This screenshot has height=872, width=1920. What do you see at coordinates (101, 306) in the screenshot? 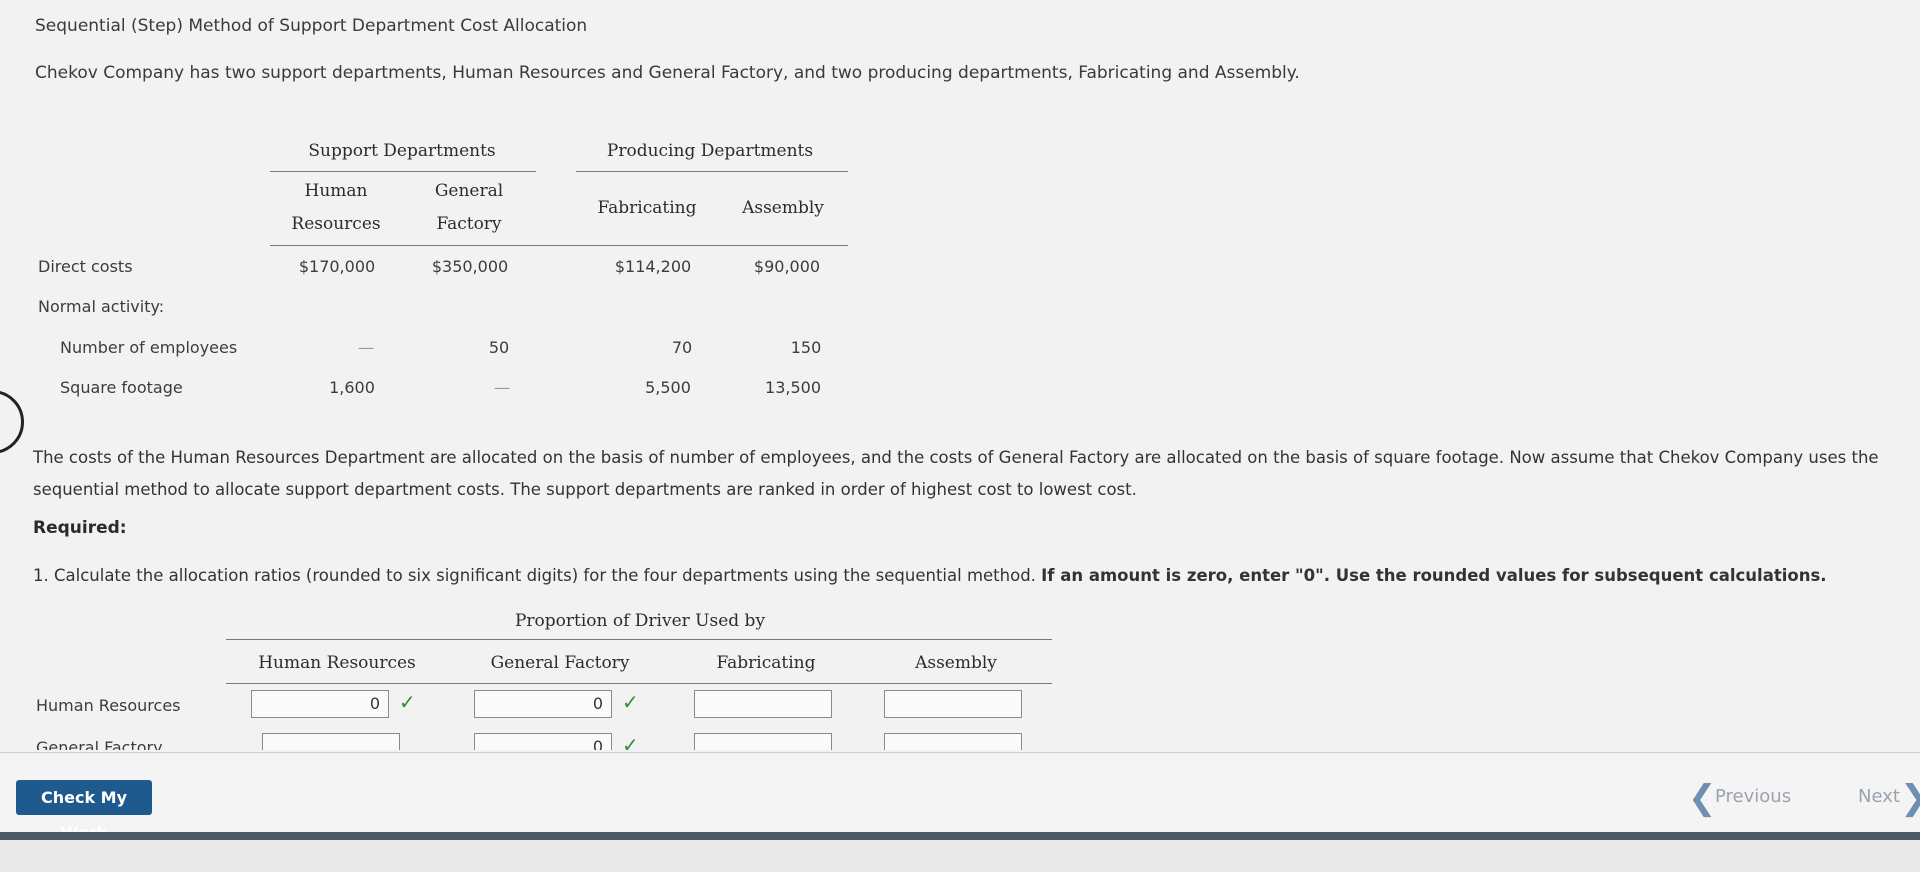
I see `row-label-normal-activity: Normal activity:` at bounding box center [101, 306].